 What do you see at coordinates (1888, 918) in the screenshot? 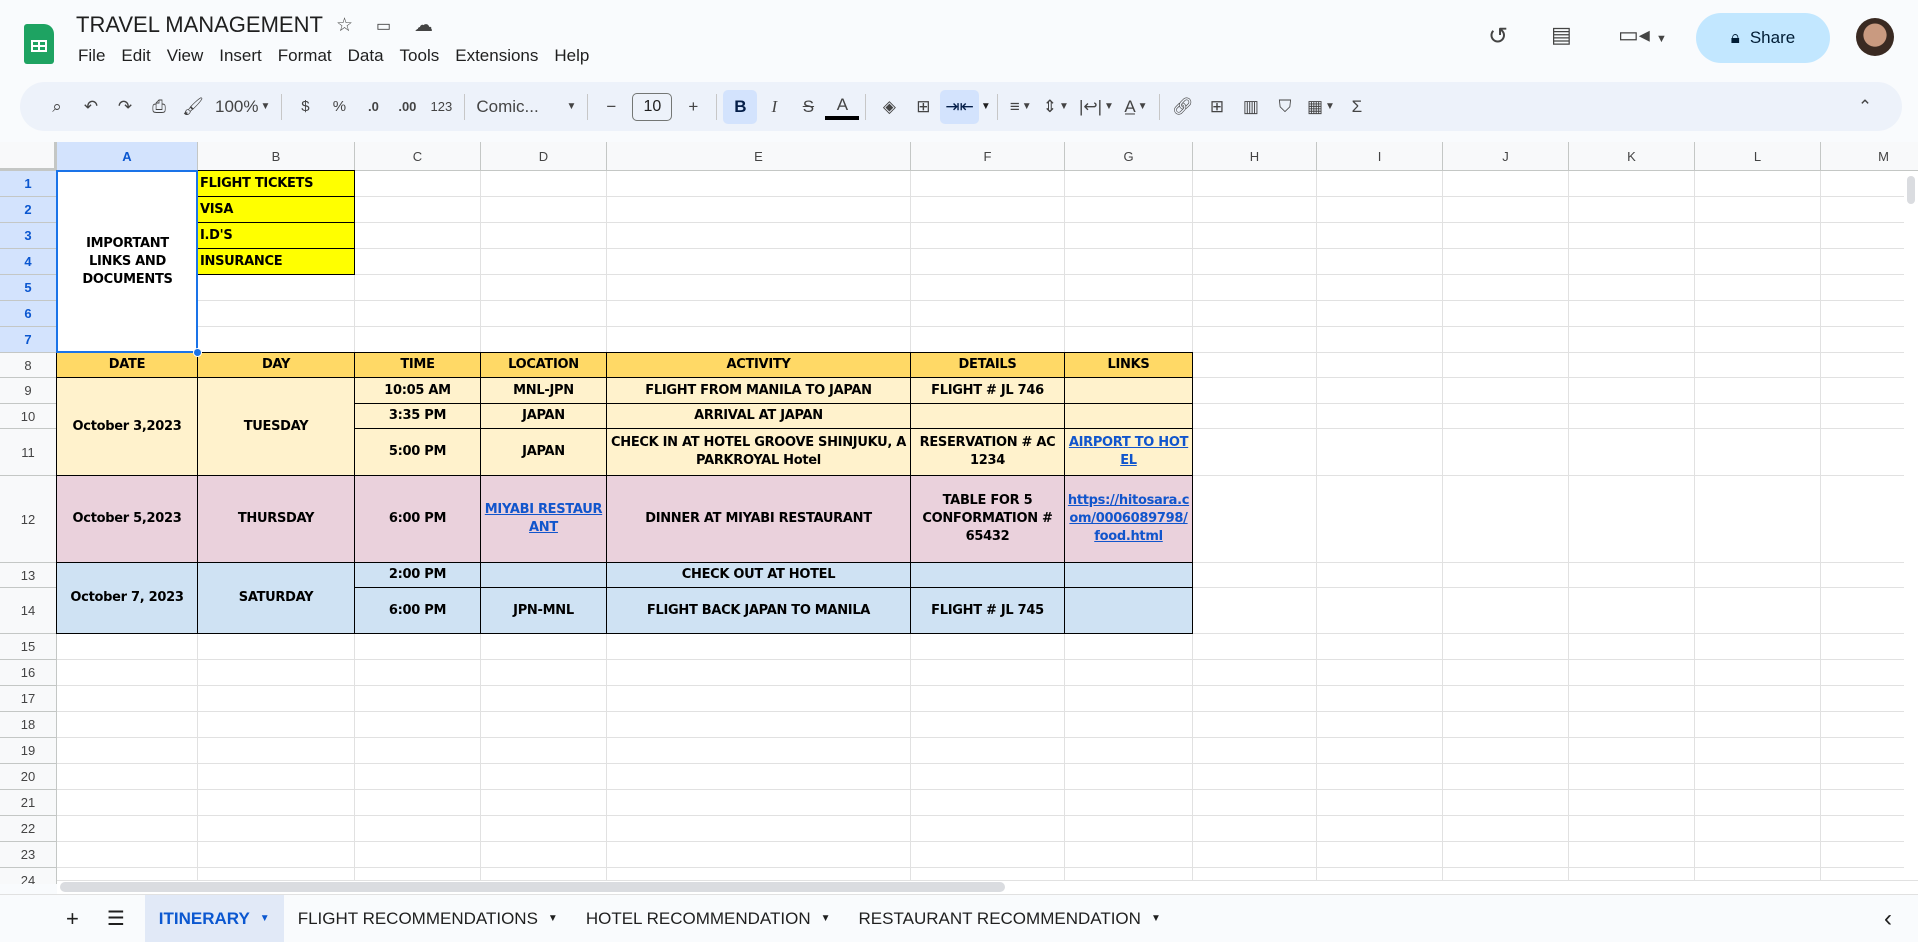
I see `collapse-sidebar-button: ‹` at bounding box center [1888, 918].